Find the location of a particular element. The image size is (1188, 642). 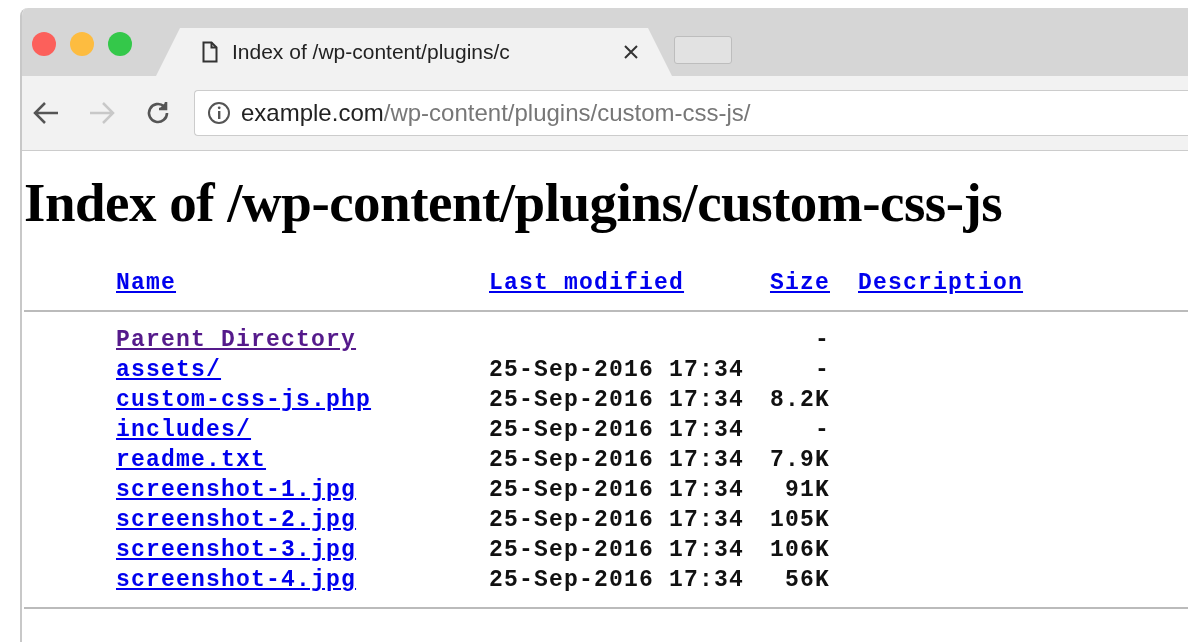

file-link: Parent Directory is located at coordinates (236, 340).